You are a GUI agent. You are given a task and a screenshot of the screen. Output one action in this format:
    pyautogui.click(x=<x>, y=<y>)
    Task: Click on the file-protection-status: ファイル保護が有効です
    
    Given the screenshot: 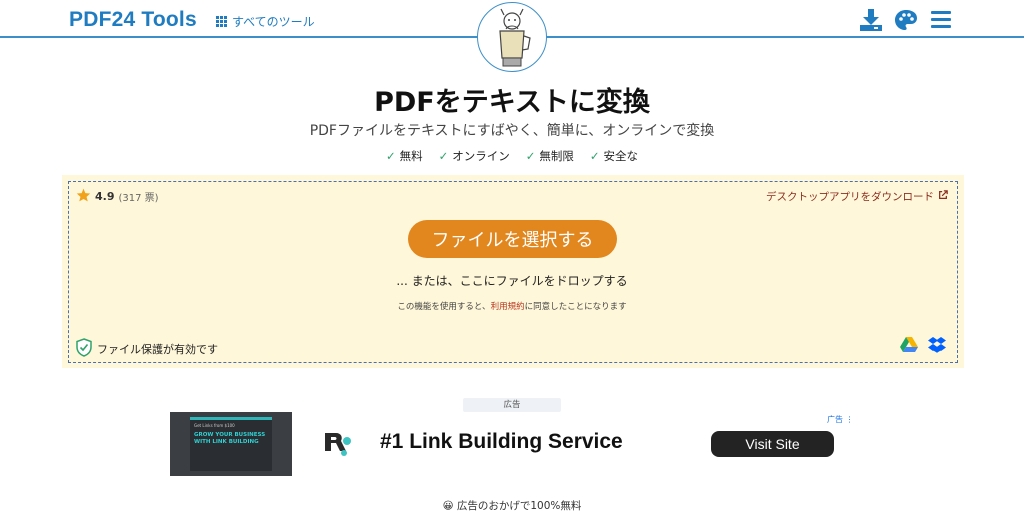 What is the action you would take?
    pyautogui.click(x=147, y=349)
    